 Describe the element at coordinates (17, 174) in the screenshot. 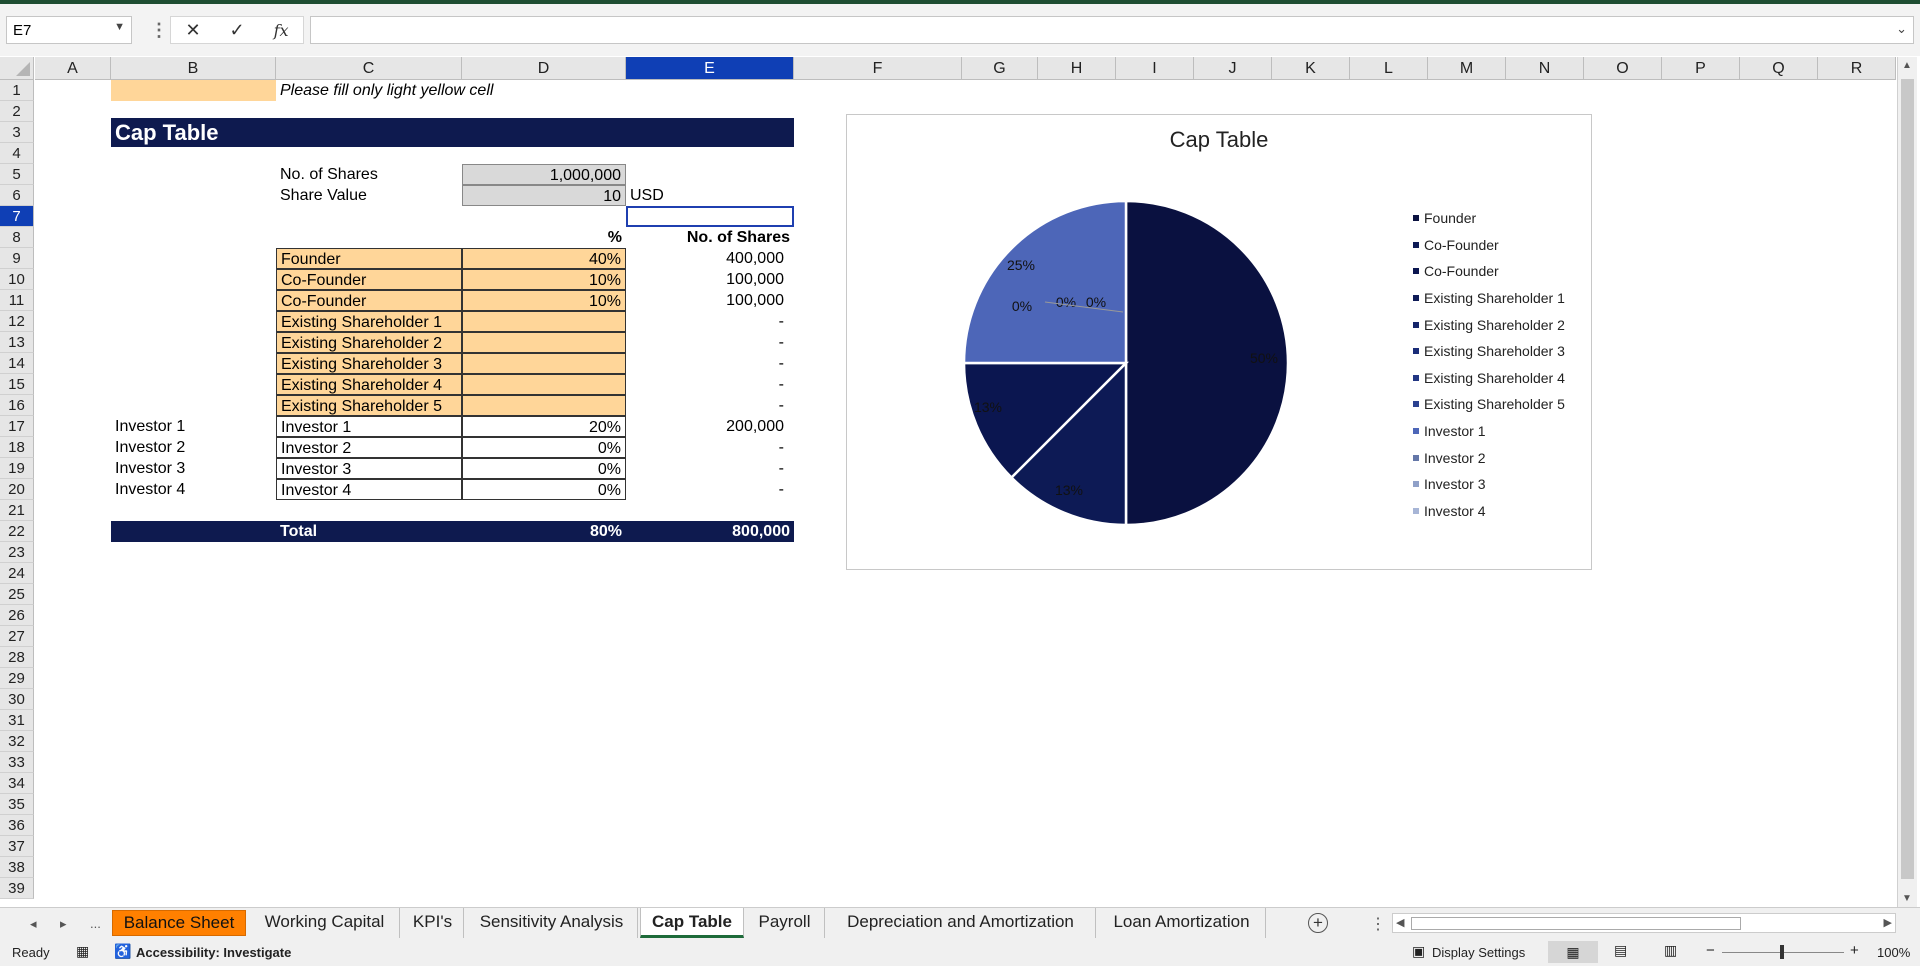

I see `row-header-5: 5` at that location.